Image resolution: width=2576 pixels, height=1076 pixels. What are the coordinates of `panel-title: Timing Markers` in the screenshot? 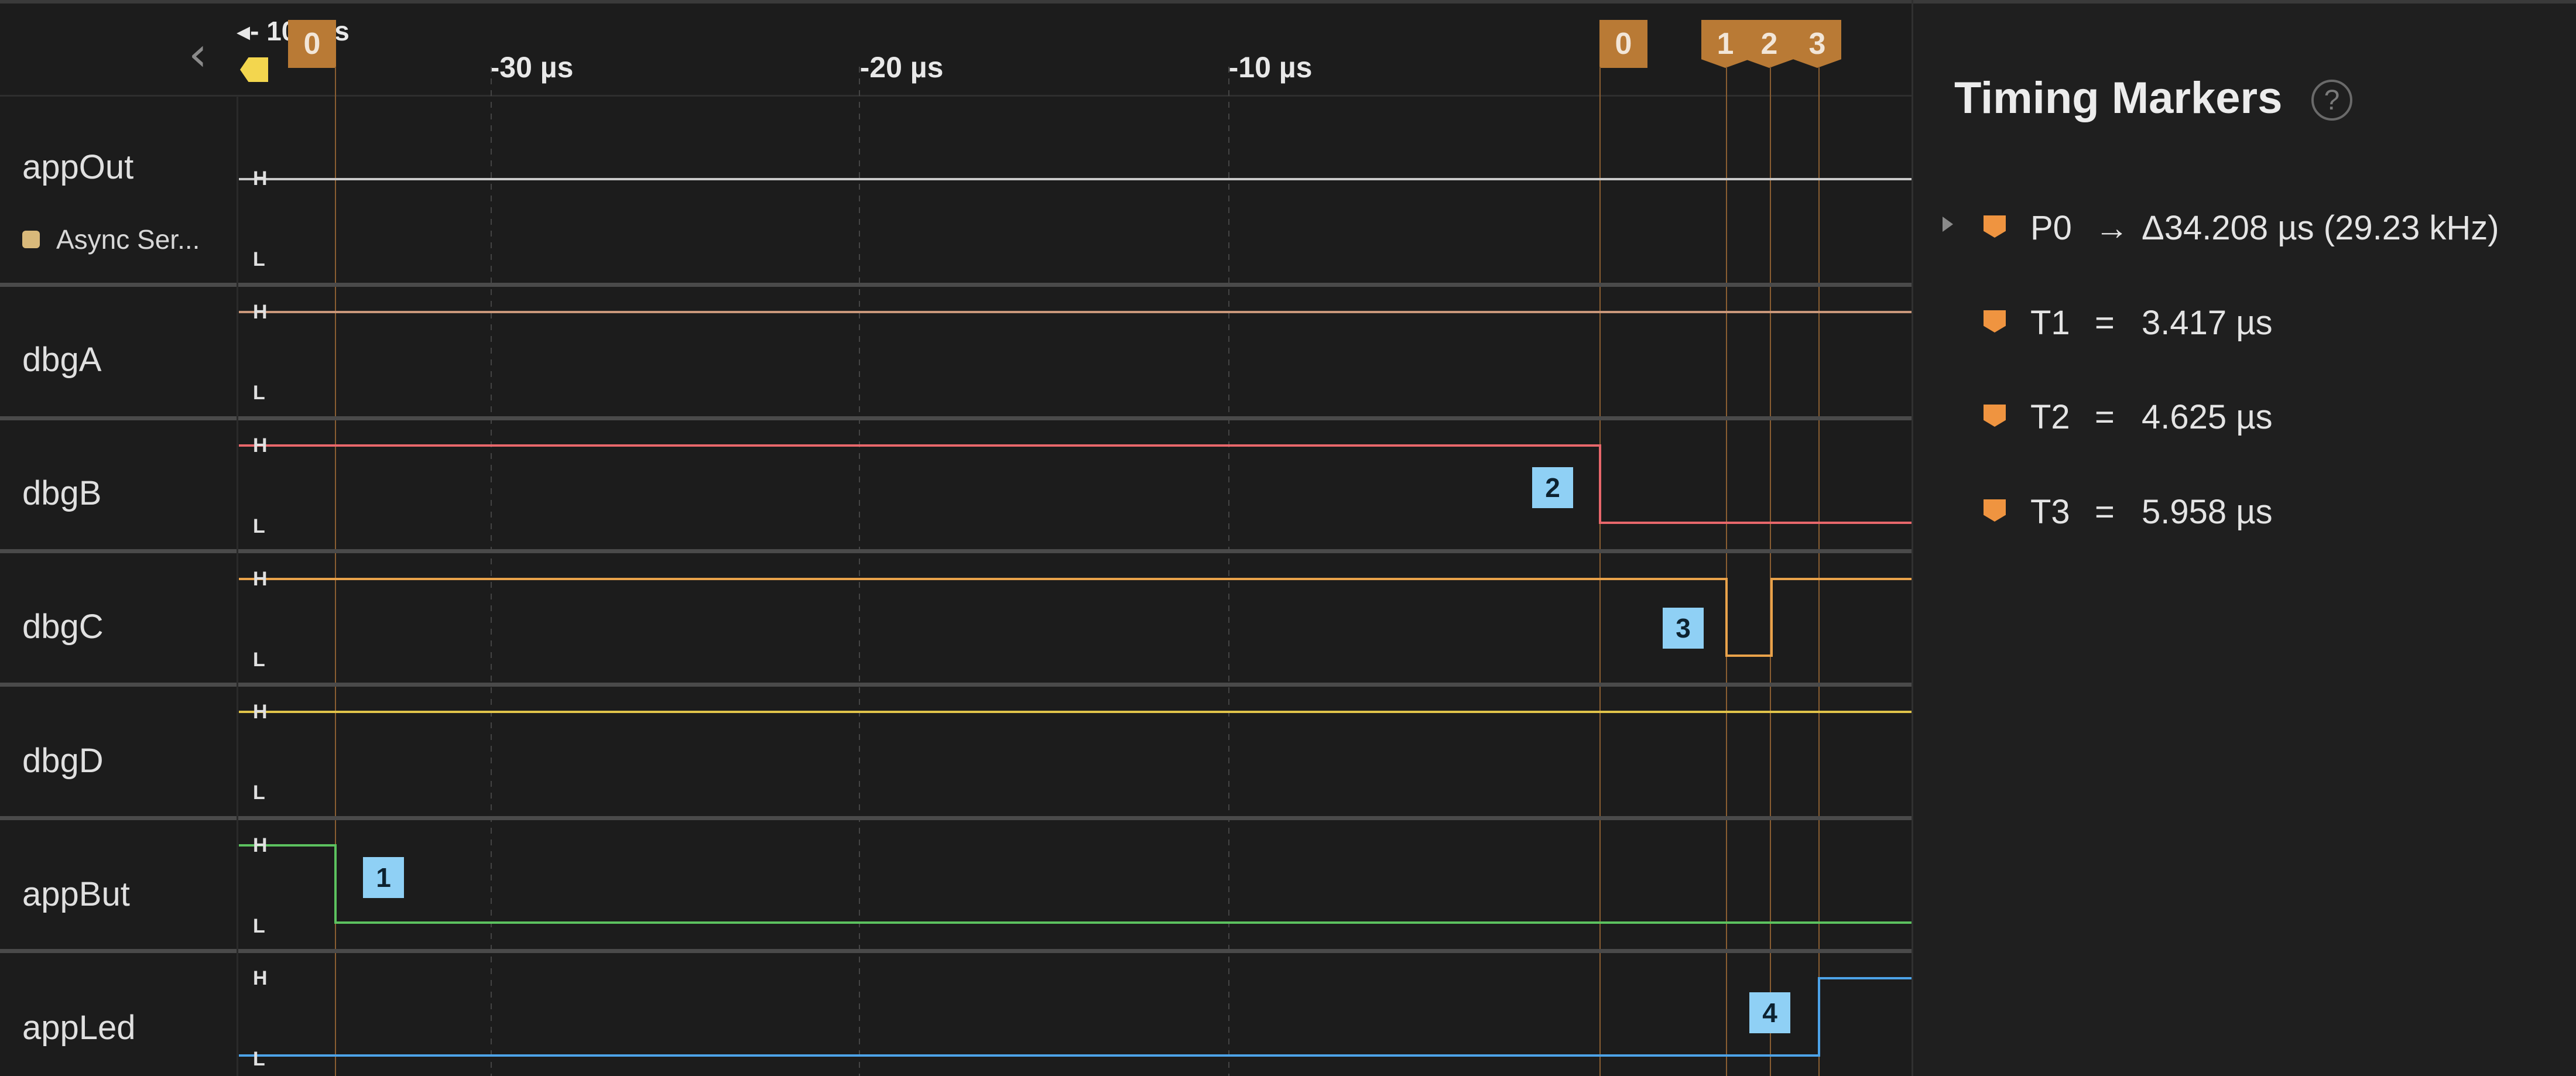 It's located at (2118, 98).